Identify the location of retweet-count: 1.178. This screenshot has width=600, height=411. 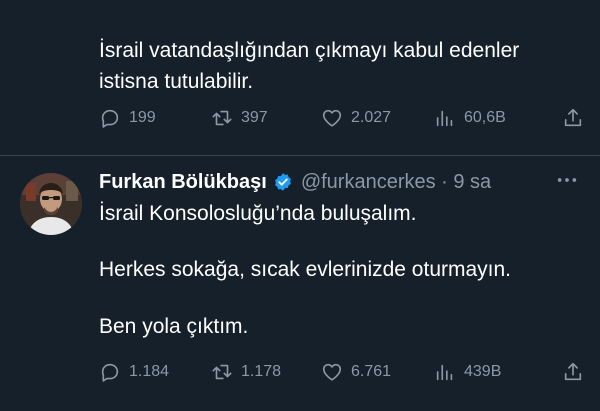
(261, 371).